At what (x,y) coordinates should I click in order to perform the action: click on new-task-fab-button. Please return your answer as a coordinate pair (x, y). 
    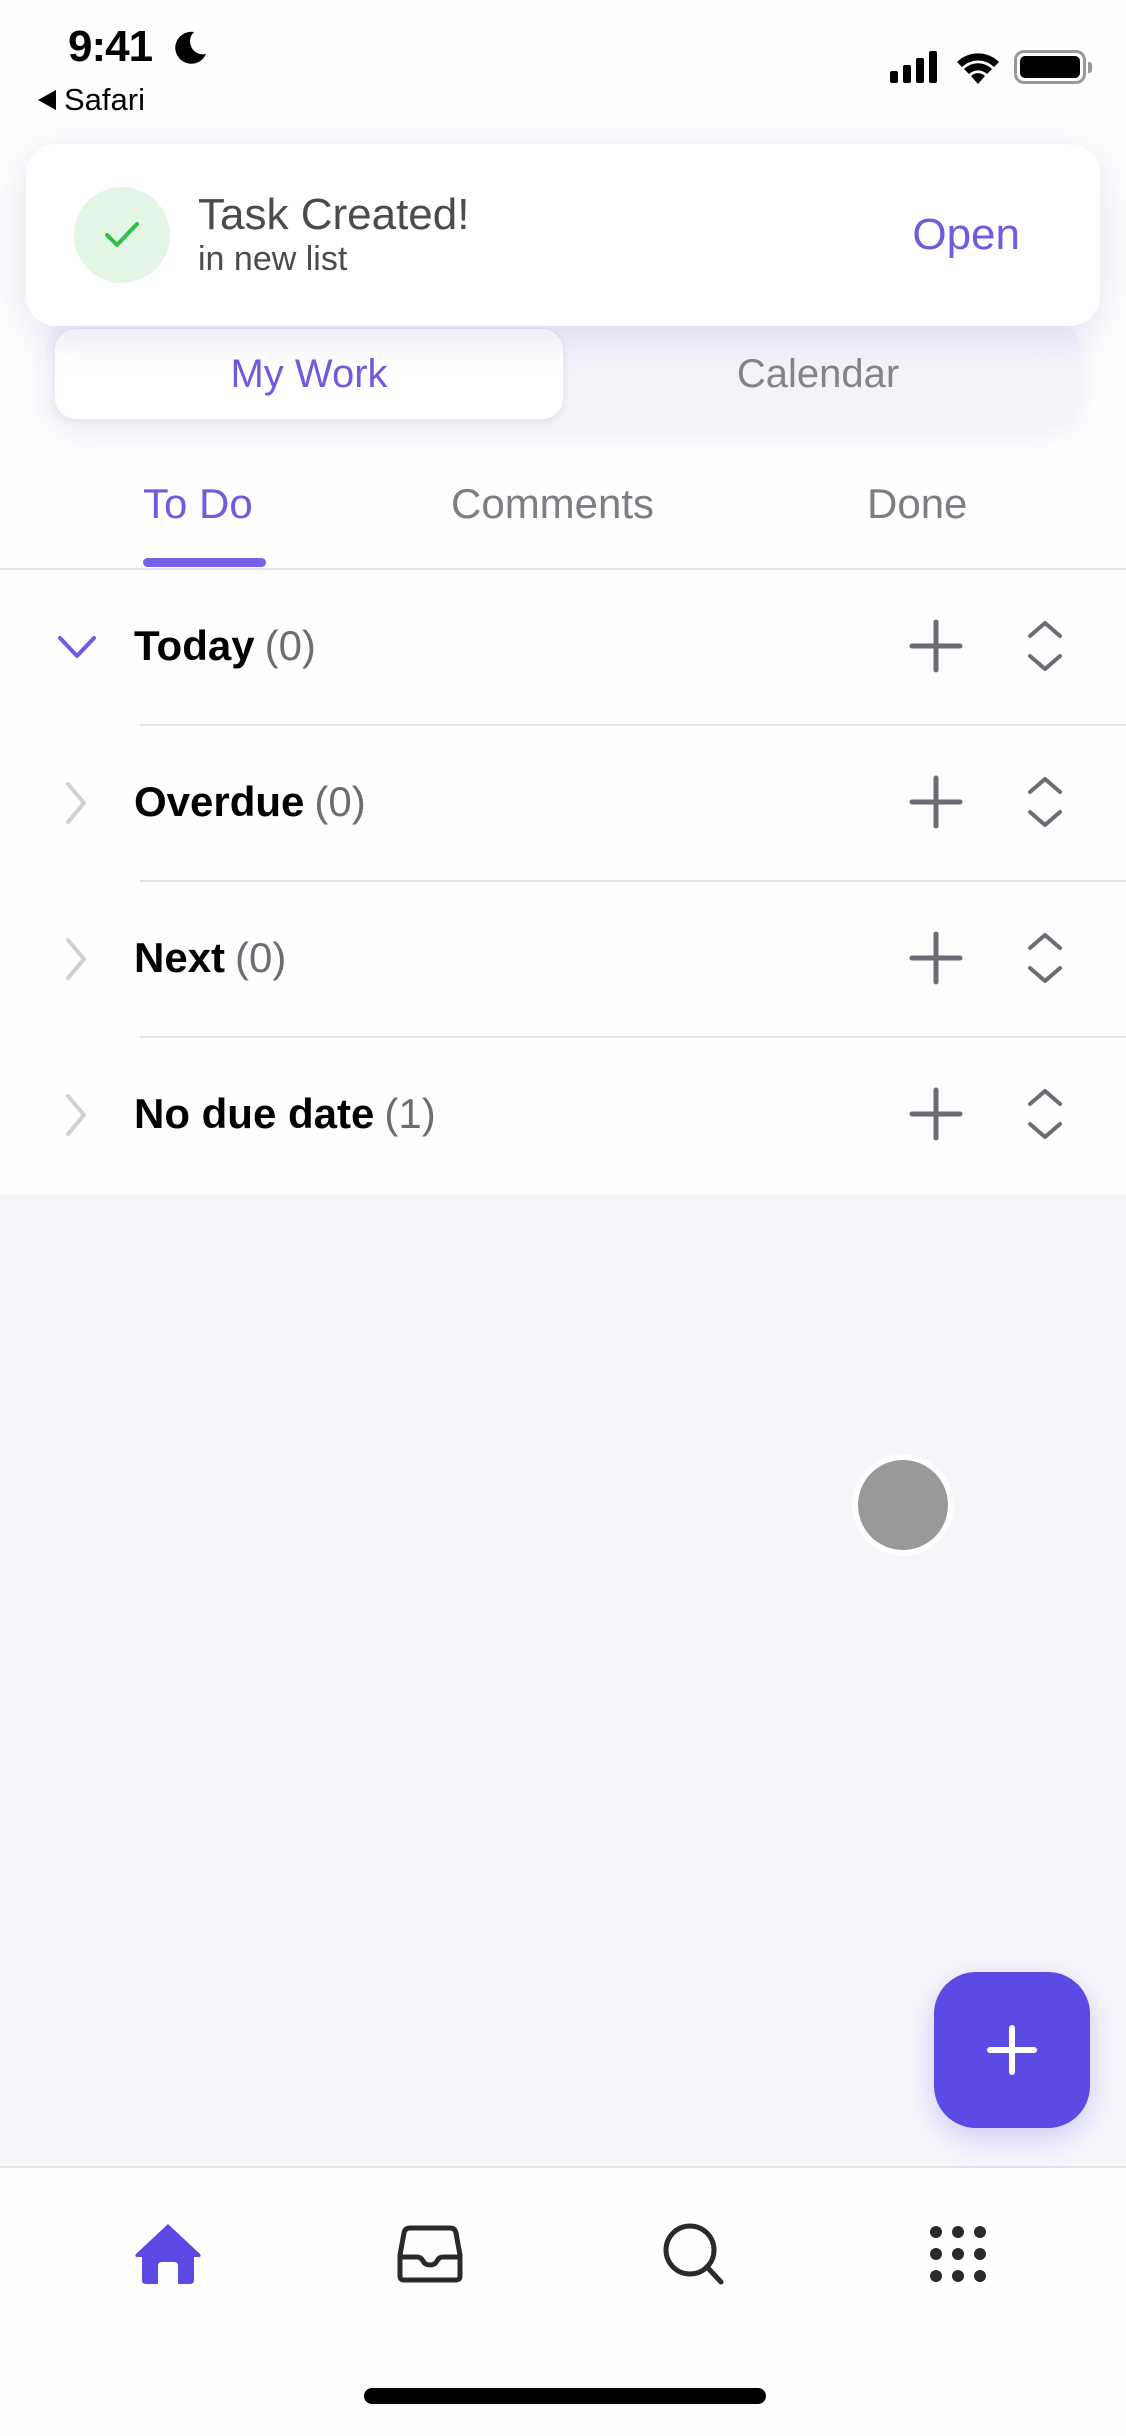
    Looking at the image, I should click on (1012, 2050).